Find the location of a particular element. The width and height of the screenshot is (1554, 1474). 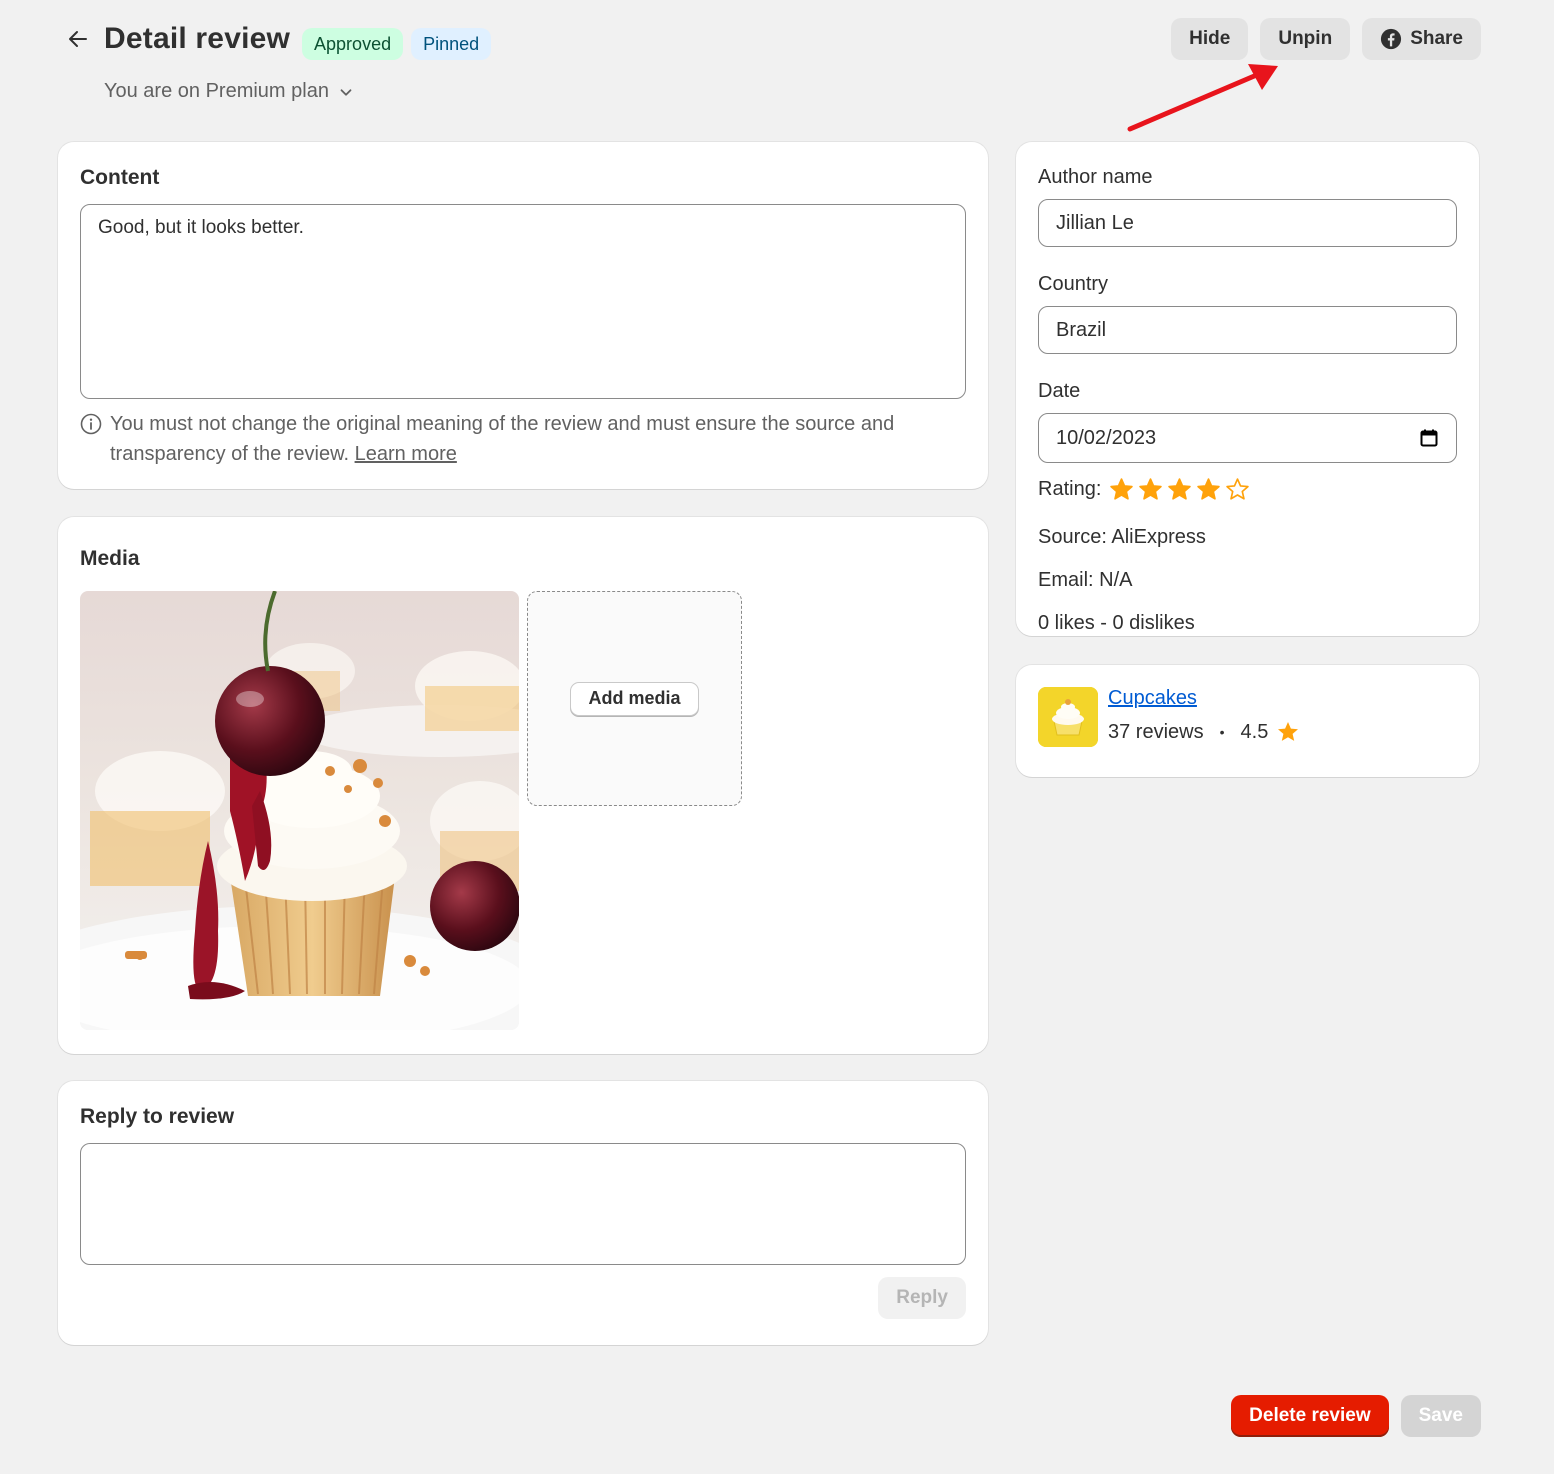

facebook-icon is located at coordinates (1391, 39).